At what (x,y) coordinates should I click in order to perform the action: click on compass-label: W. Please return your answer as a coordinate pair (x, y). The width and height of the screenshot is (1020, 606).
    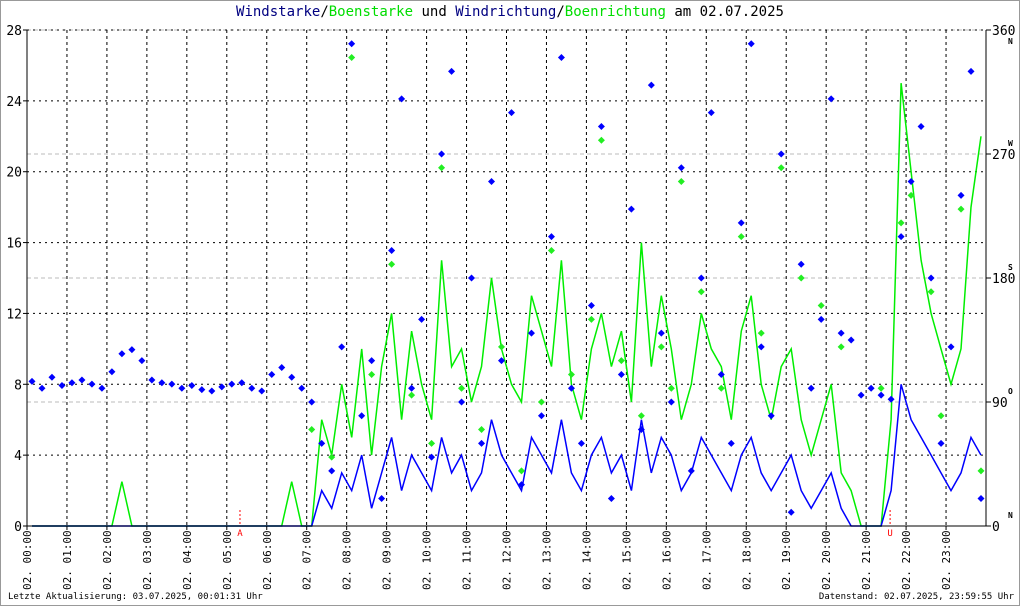
    Looking at the image, I should click on (1010, 143).